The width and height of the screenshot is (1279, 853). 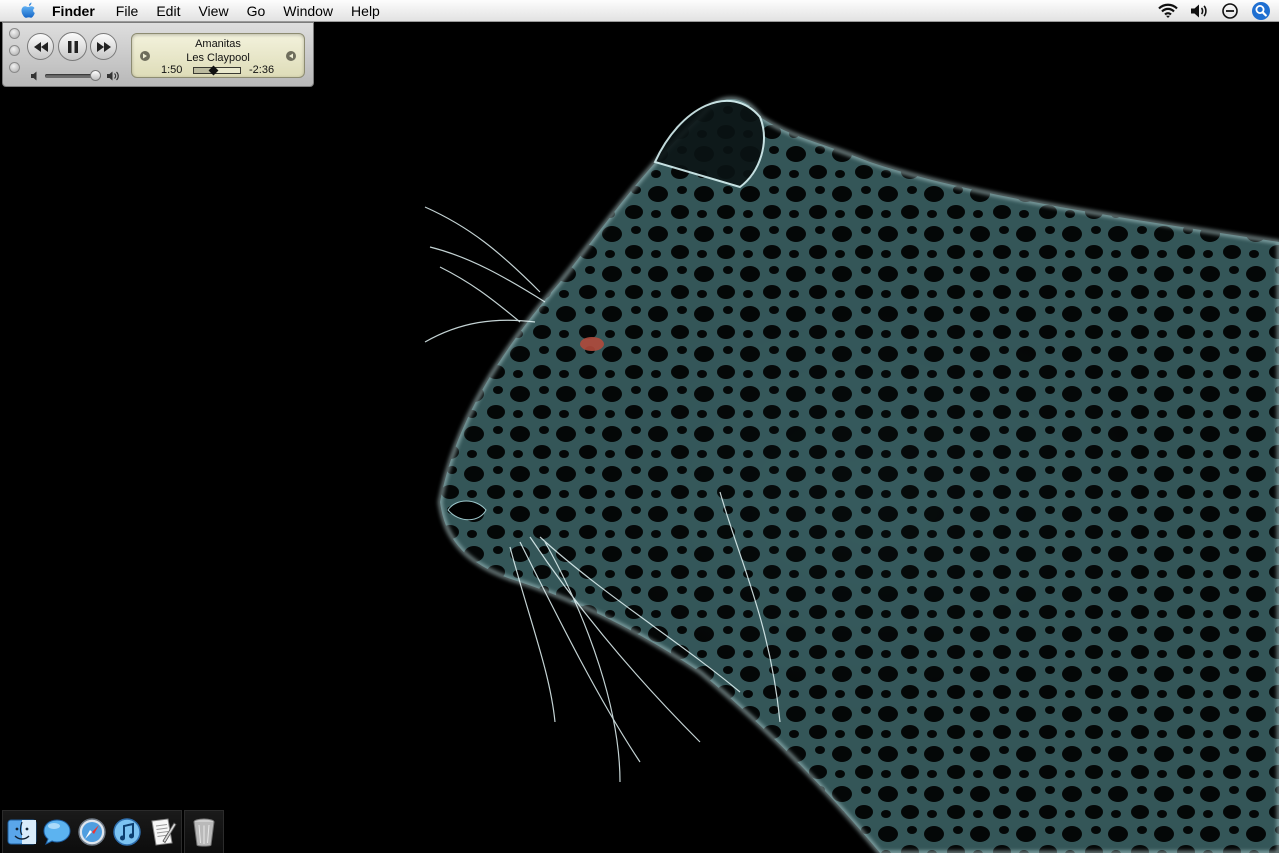 I want to click on finder-icon, so click(x=22, y=832).